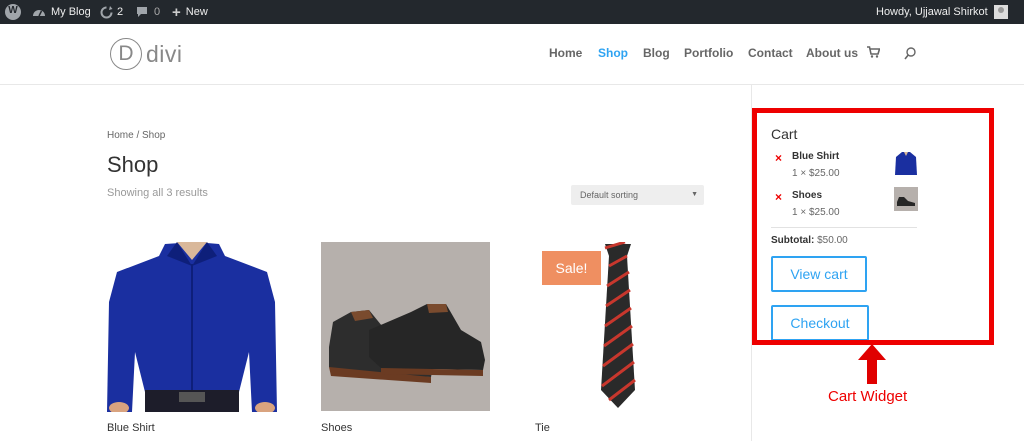 The image size is (1024, 441). What do you see at coordinates (868, 396) in the screenshot?
I see `cart-widget-annotation: Cart Widget` at bounding box center [868, 396].